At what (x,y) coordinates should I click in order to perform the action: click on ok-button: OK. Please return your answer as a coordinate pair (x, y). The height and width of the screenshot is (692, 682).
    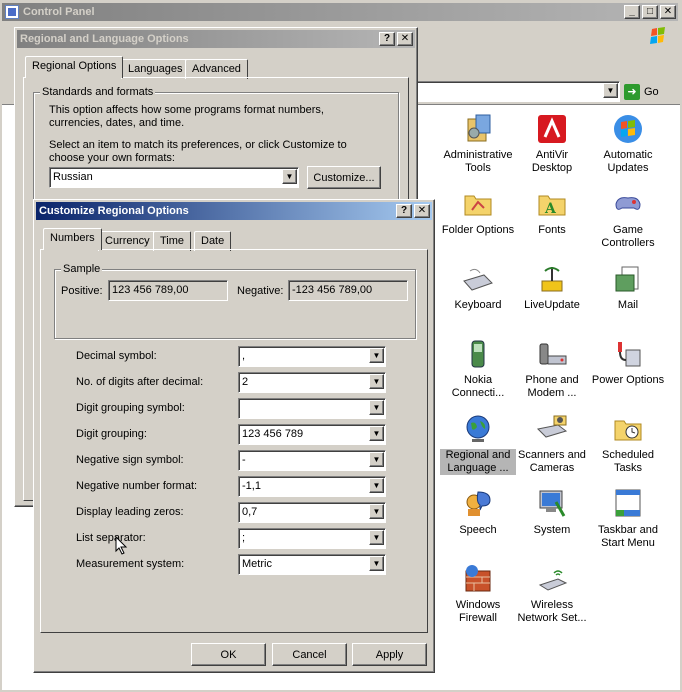
    Looking at the image, I should click on (228, 654).